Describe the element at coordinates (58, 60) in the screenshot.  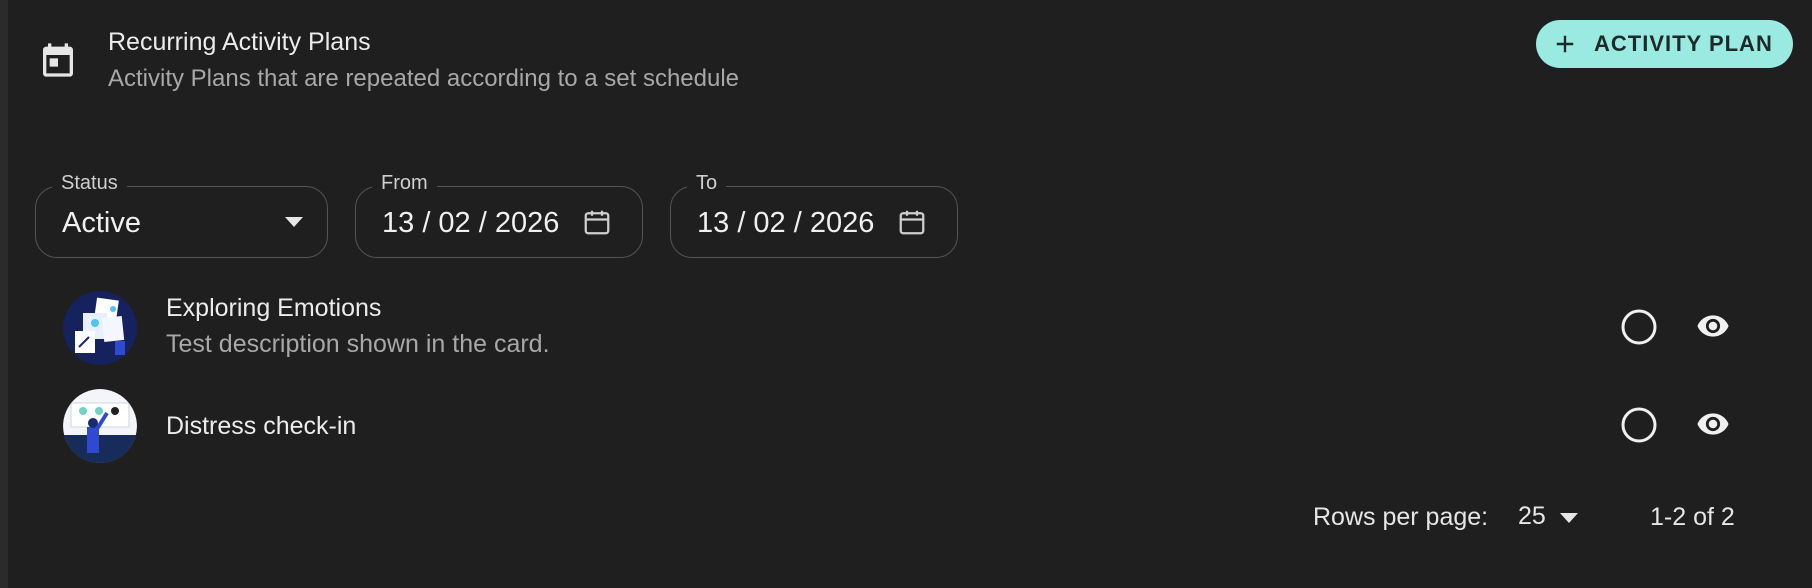
I see `calendar-icon` at that location.